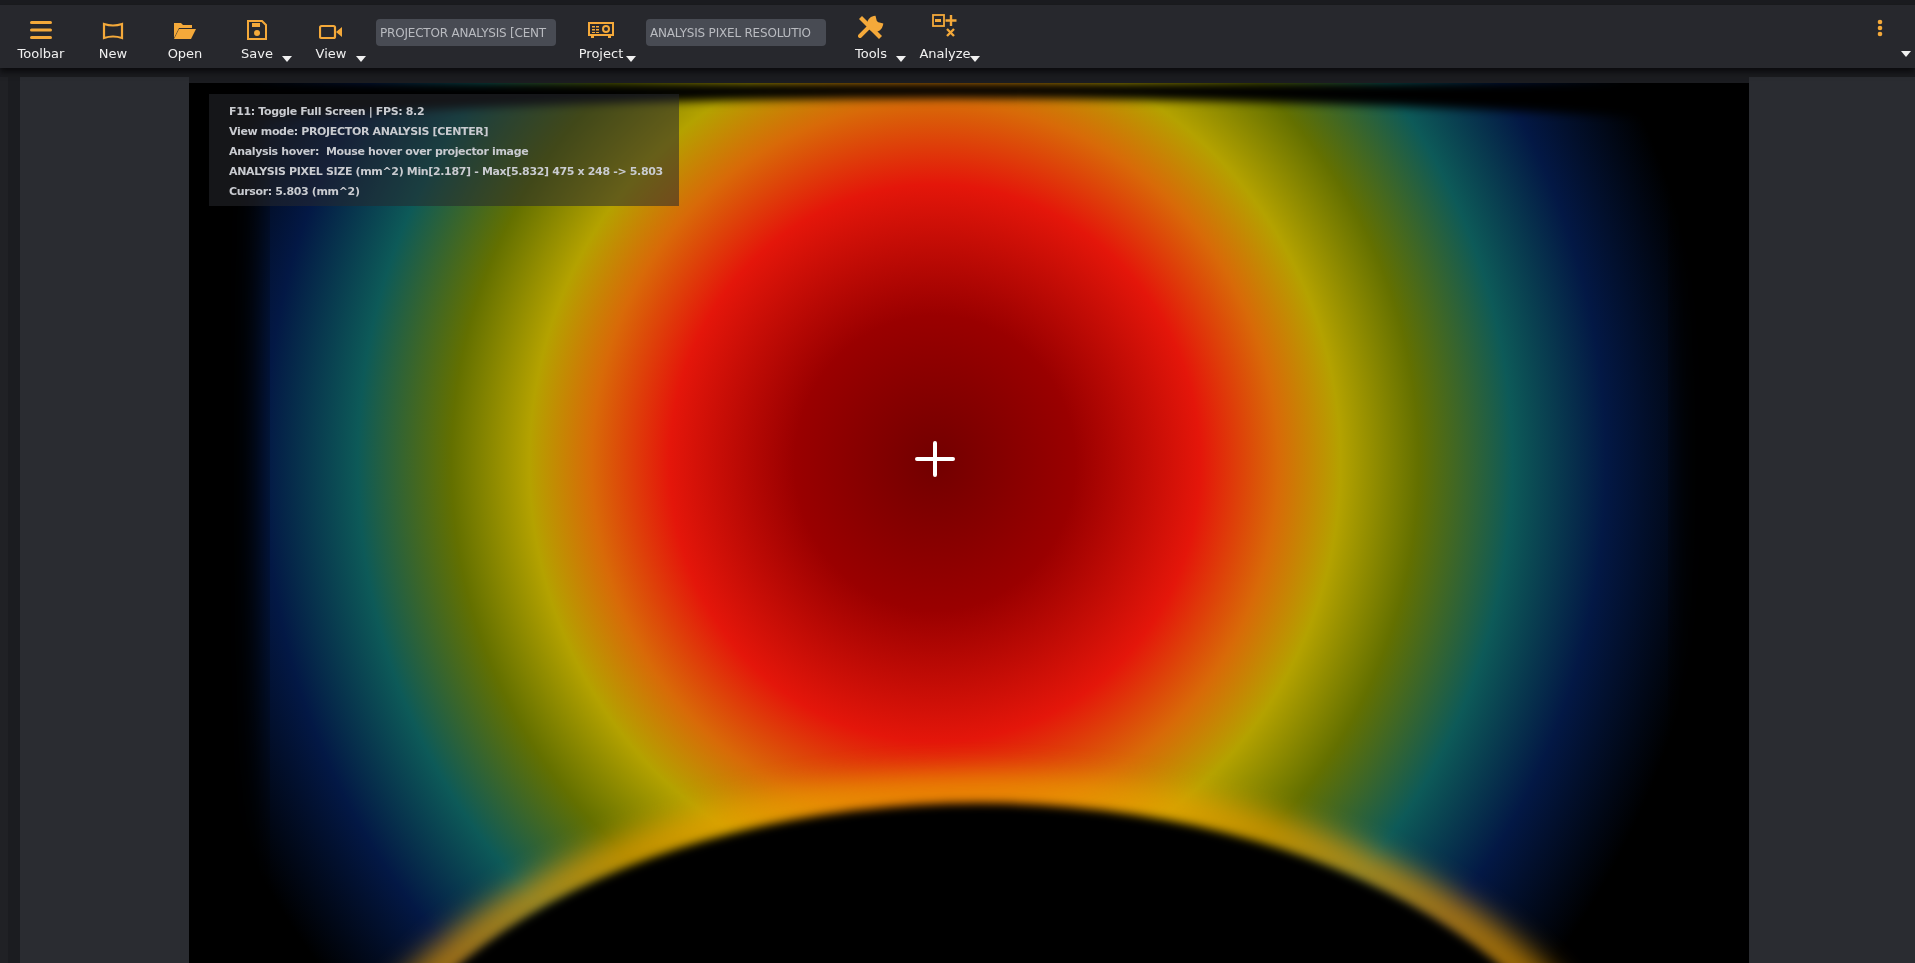 Image resolution: width=1915 pixels, height=963 pixels. What do you see at coordinates (257, 30) in the screenshot?
I see `save-icon` at bounding box center [257, 30].